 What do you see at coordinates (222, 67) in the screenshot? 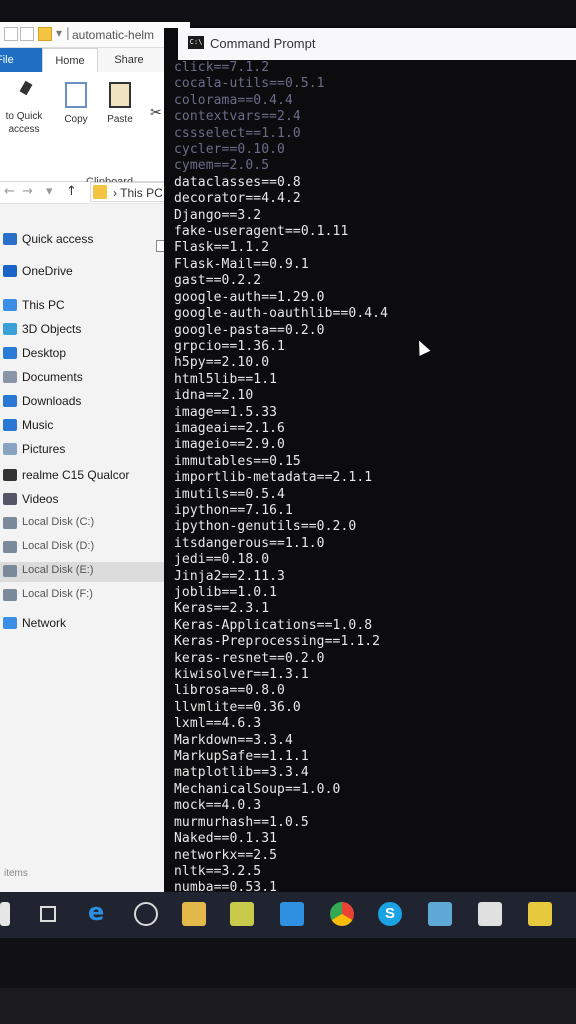
I see `console-line: click==7.1.2` at bounding box center [222, 67].